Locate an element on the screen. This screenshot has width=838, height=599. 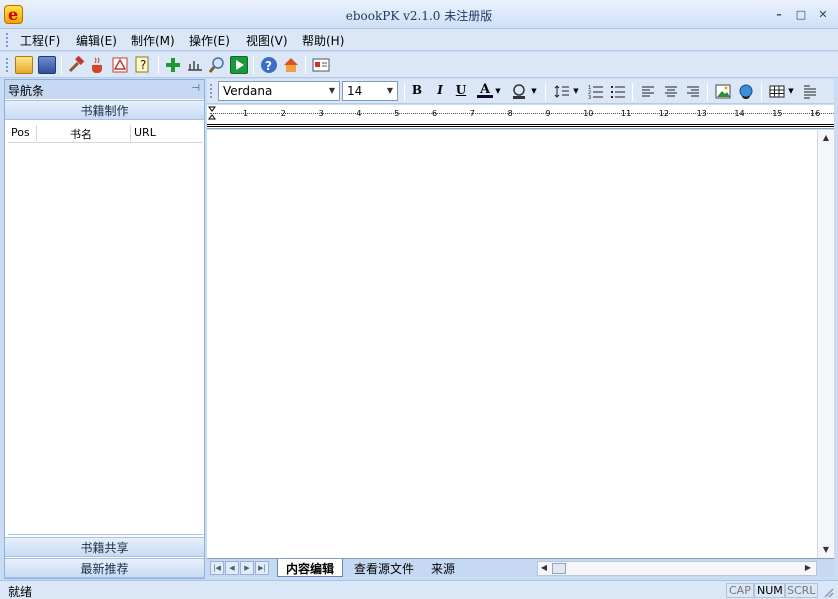
svg-text: 3 is located at coordinates (589, 97).